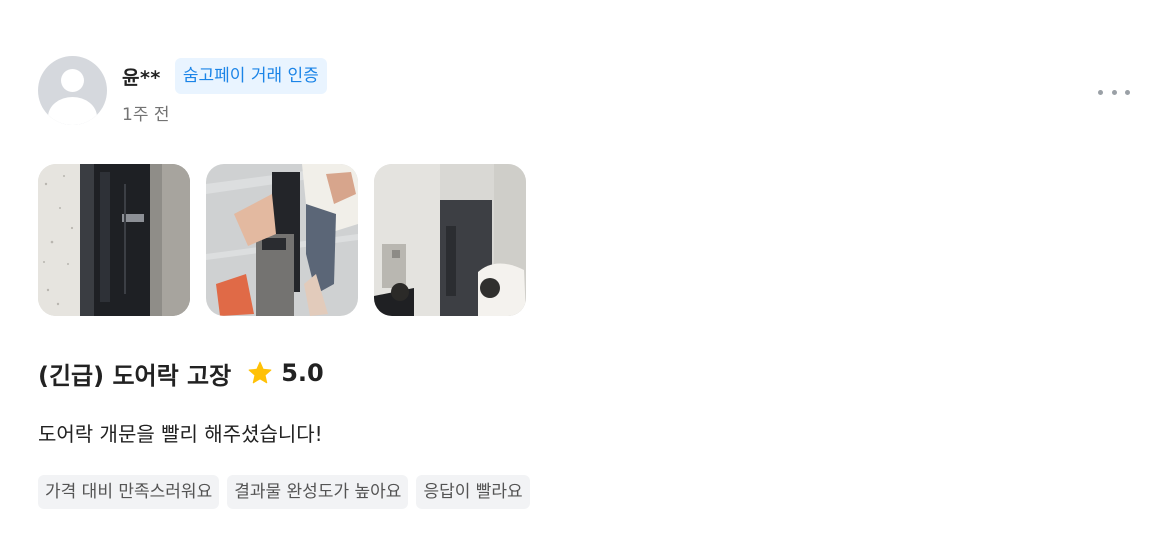 The image size is (1164, 535). What do you see at coordinates (72, 111) in the screenshot?
I see `avatar-body-shape` at bounding box center [72, 111].